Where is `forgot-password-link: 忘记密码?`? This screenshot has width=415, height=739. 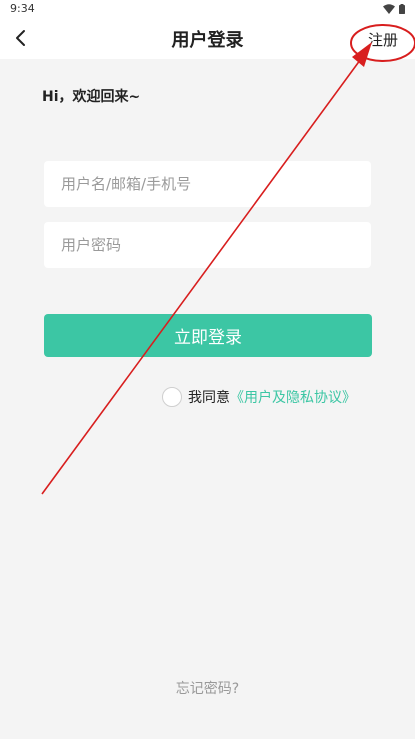 forgot-password-link: 忘记密码? is located at coordinates (207, 688).